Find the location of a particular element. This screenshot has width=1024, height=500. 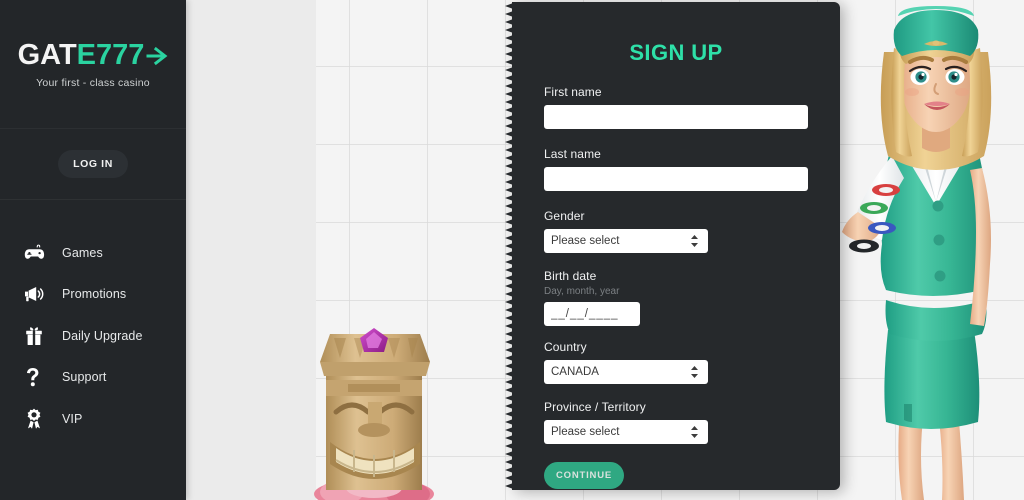

page-title: SIGN UP is located at coordinates (676, 52).